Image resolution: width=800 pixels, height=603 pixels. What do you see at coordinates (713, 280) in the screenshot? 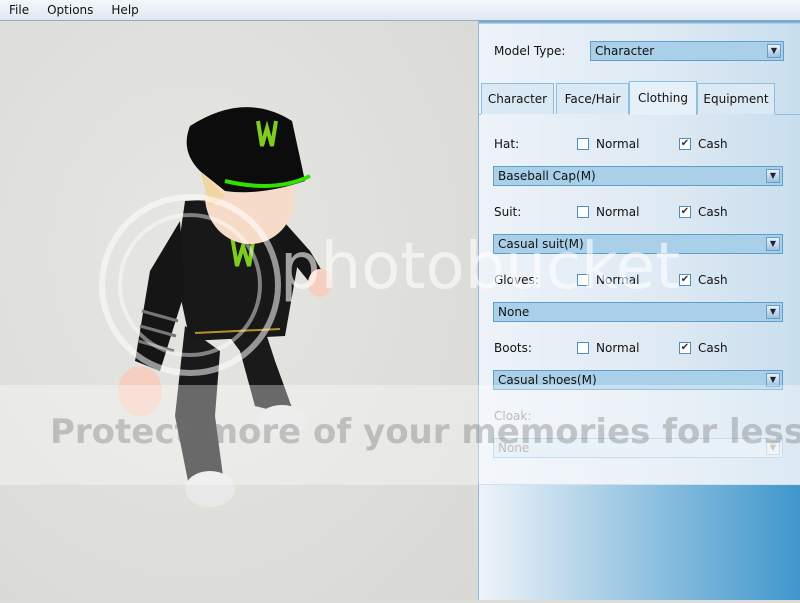
I see `gloves-cash-label: Cash` at bounding box center [713, 280].